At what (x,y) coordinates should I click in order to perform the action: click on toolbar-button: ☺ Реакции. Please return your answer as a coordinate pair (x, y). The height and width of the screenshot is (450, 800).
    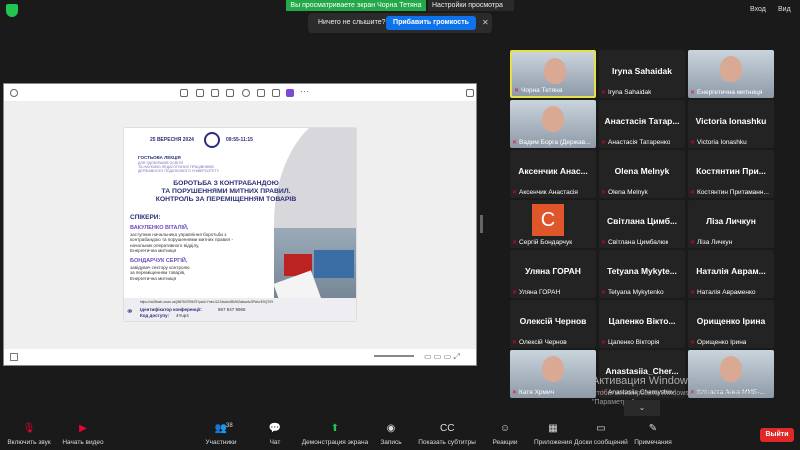
    Looking at the image, I should click on (505, 434).